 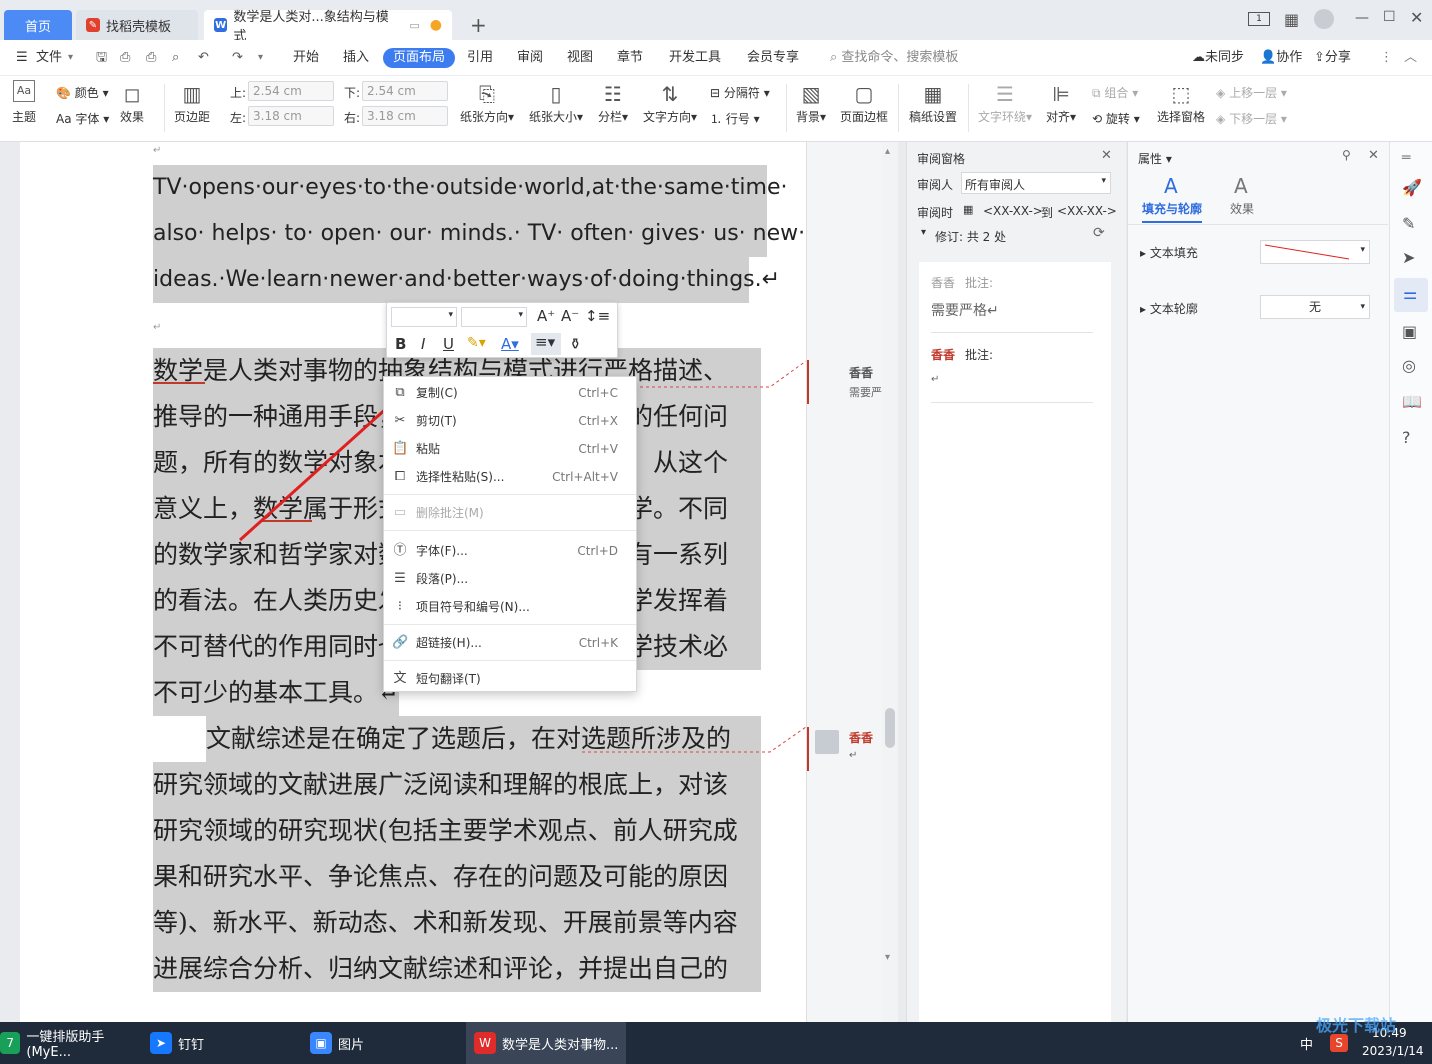 What do you see at coordinates (405, 116) in the screenshot?
I see `right-margin-field: 3.18 cm` at bounding box center [405, 116].